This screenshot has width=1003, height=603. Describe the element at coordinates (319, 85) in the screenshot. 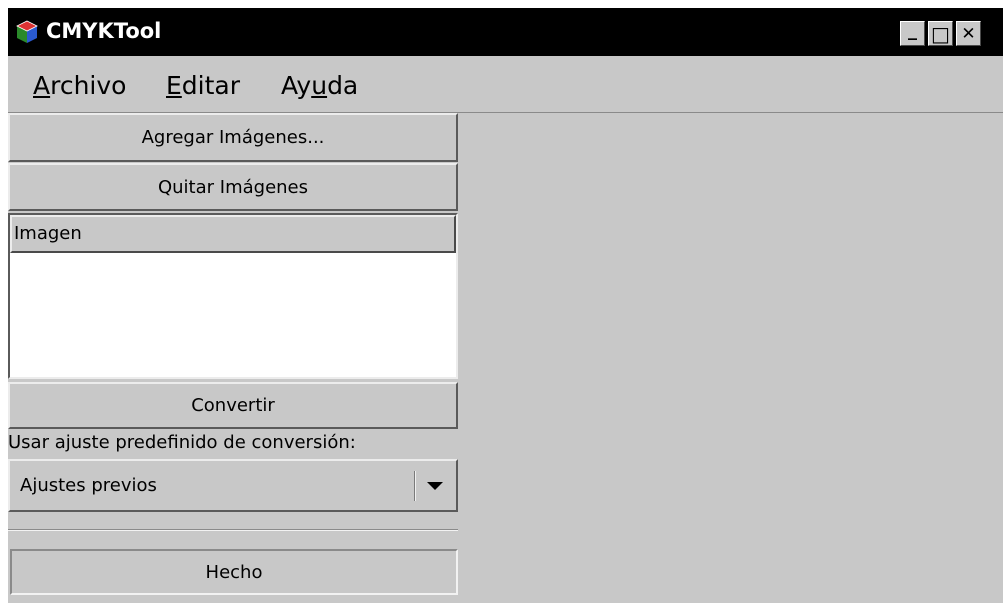

I see `menu-ayuda: Ayuda` at that location.